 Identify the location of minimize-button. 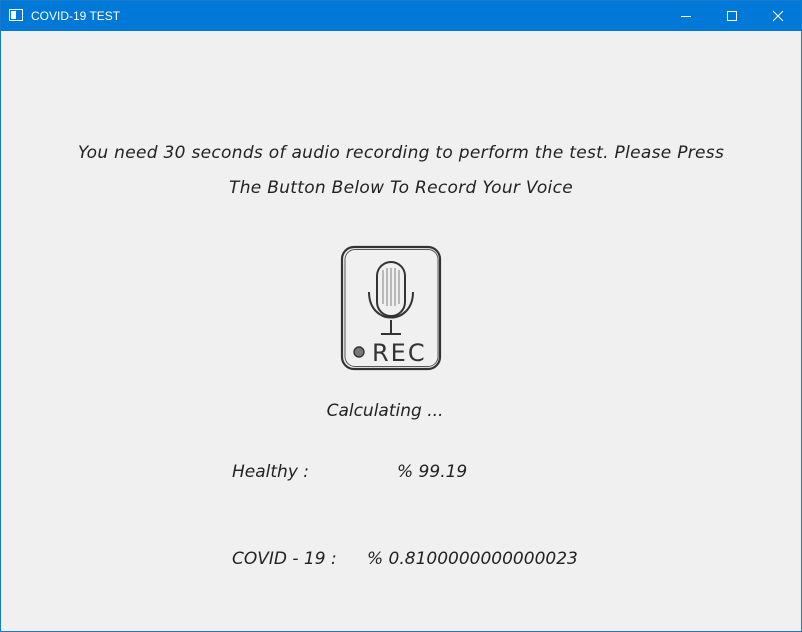
(686, 16).